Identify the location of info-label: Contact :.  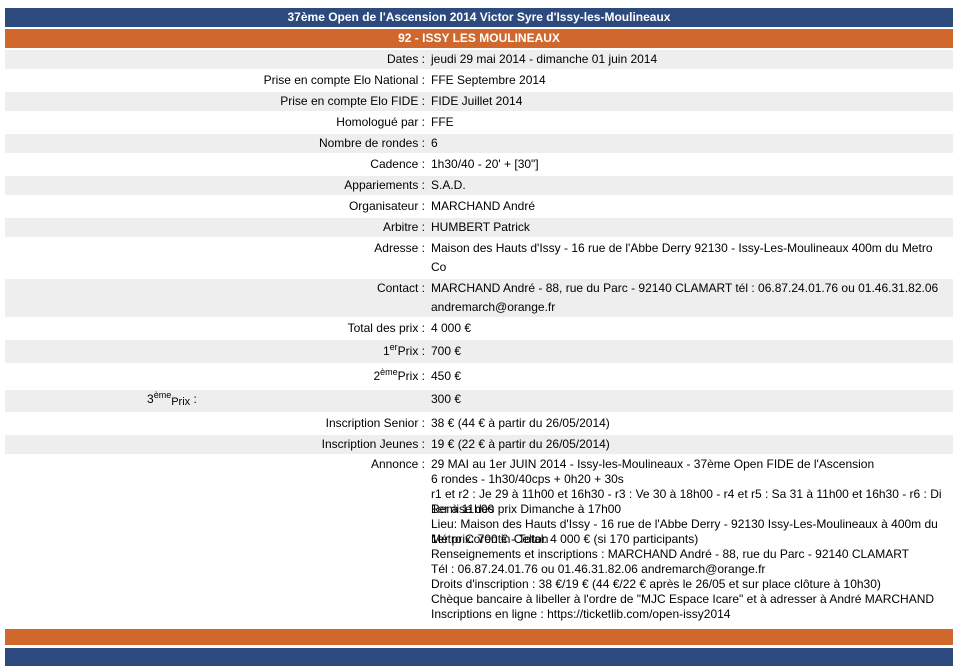
(216, 298).